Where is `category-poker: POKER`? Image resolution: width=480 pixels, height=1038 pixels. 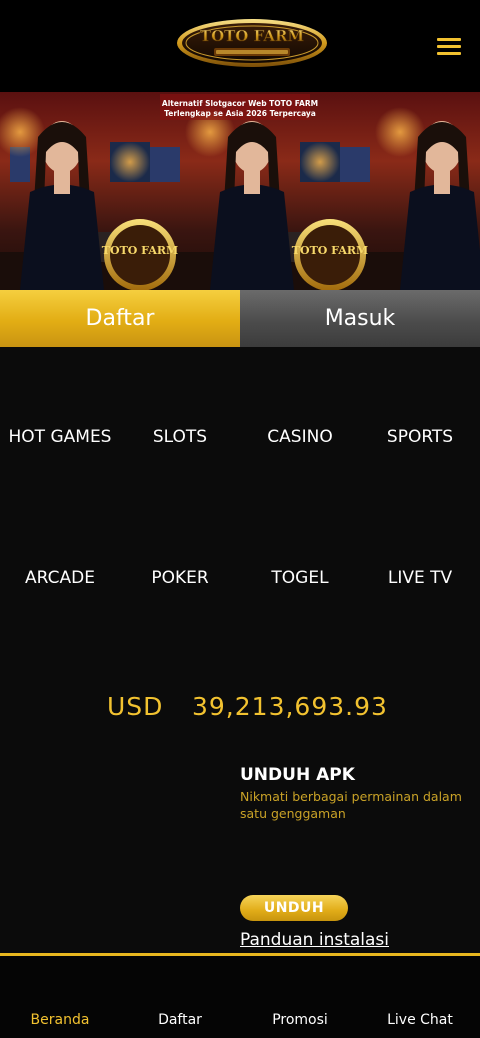
category-poker: POKER is located at coordinates (180, 578).